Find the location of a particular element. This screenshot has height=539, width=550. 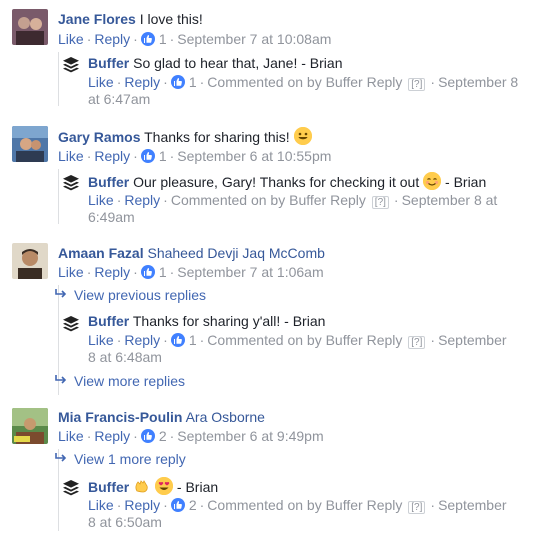

view-more-replies-link: View more replies is located at coordinates (119, 381).